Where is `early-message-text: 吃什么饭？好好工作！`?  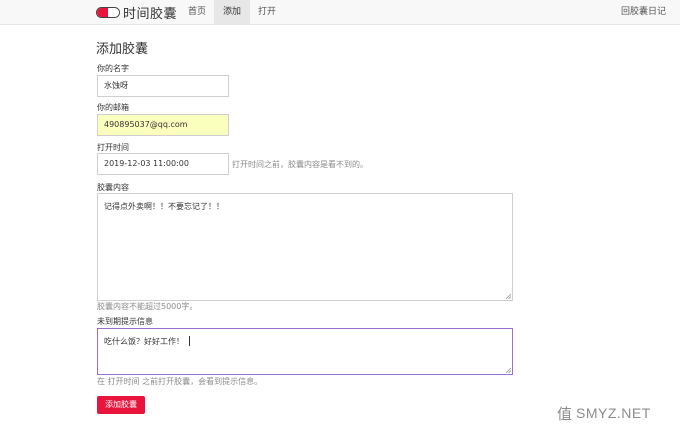
early-message-text: 吃什么饭？好好工作！ is located at coordinates (144, 341).